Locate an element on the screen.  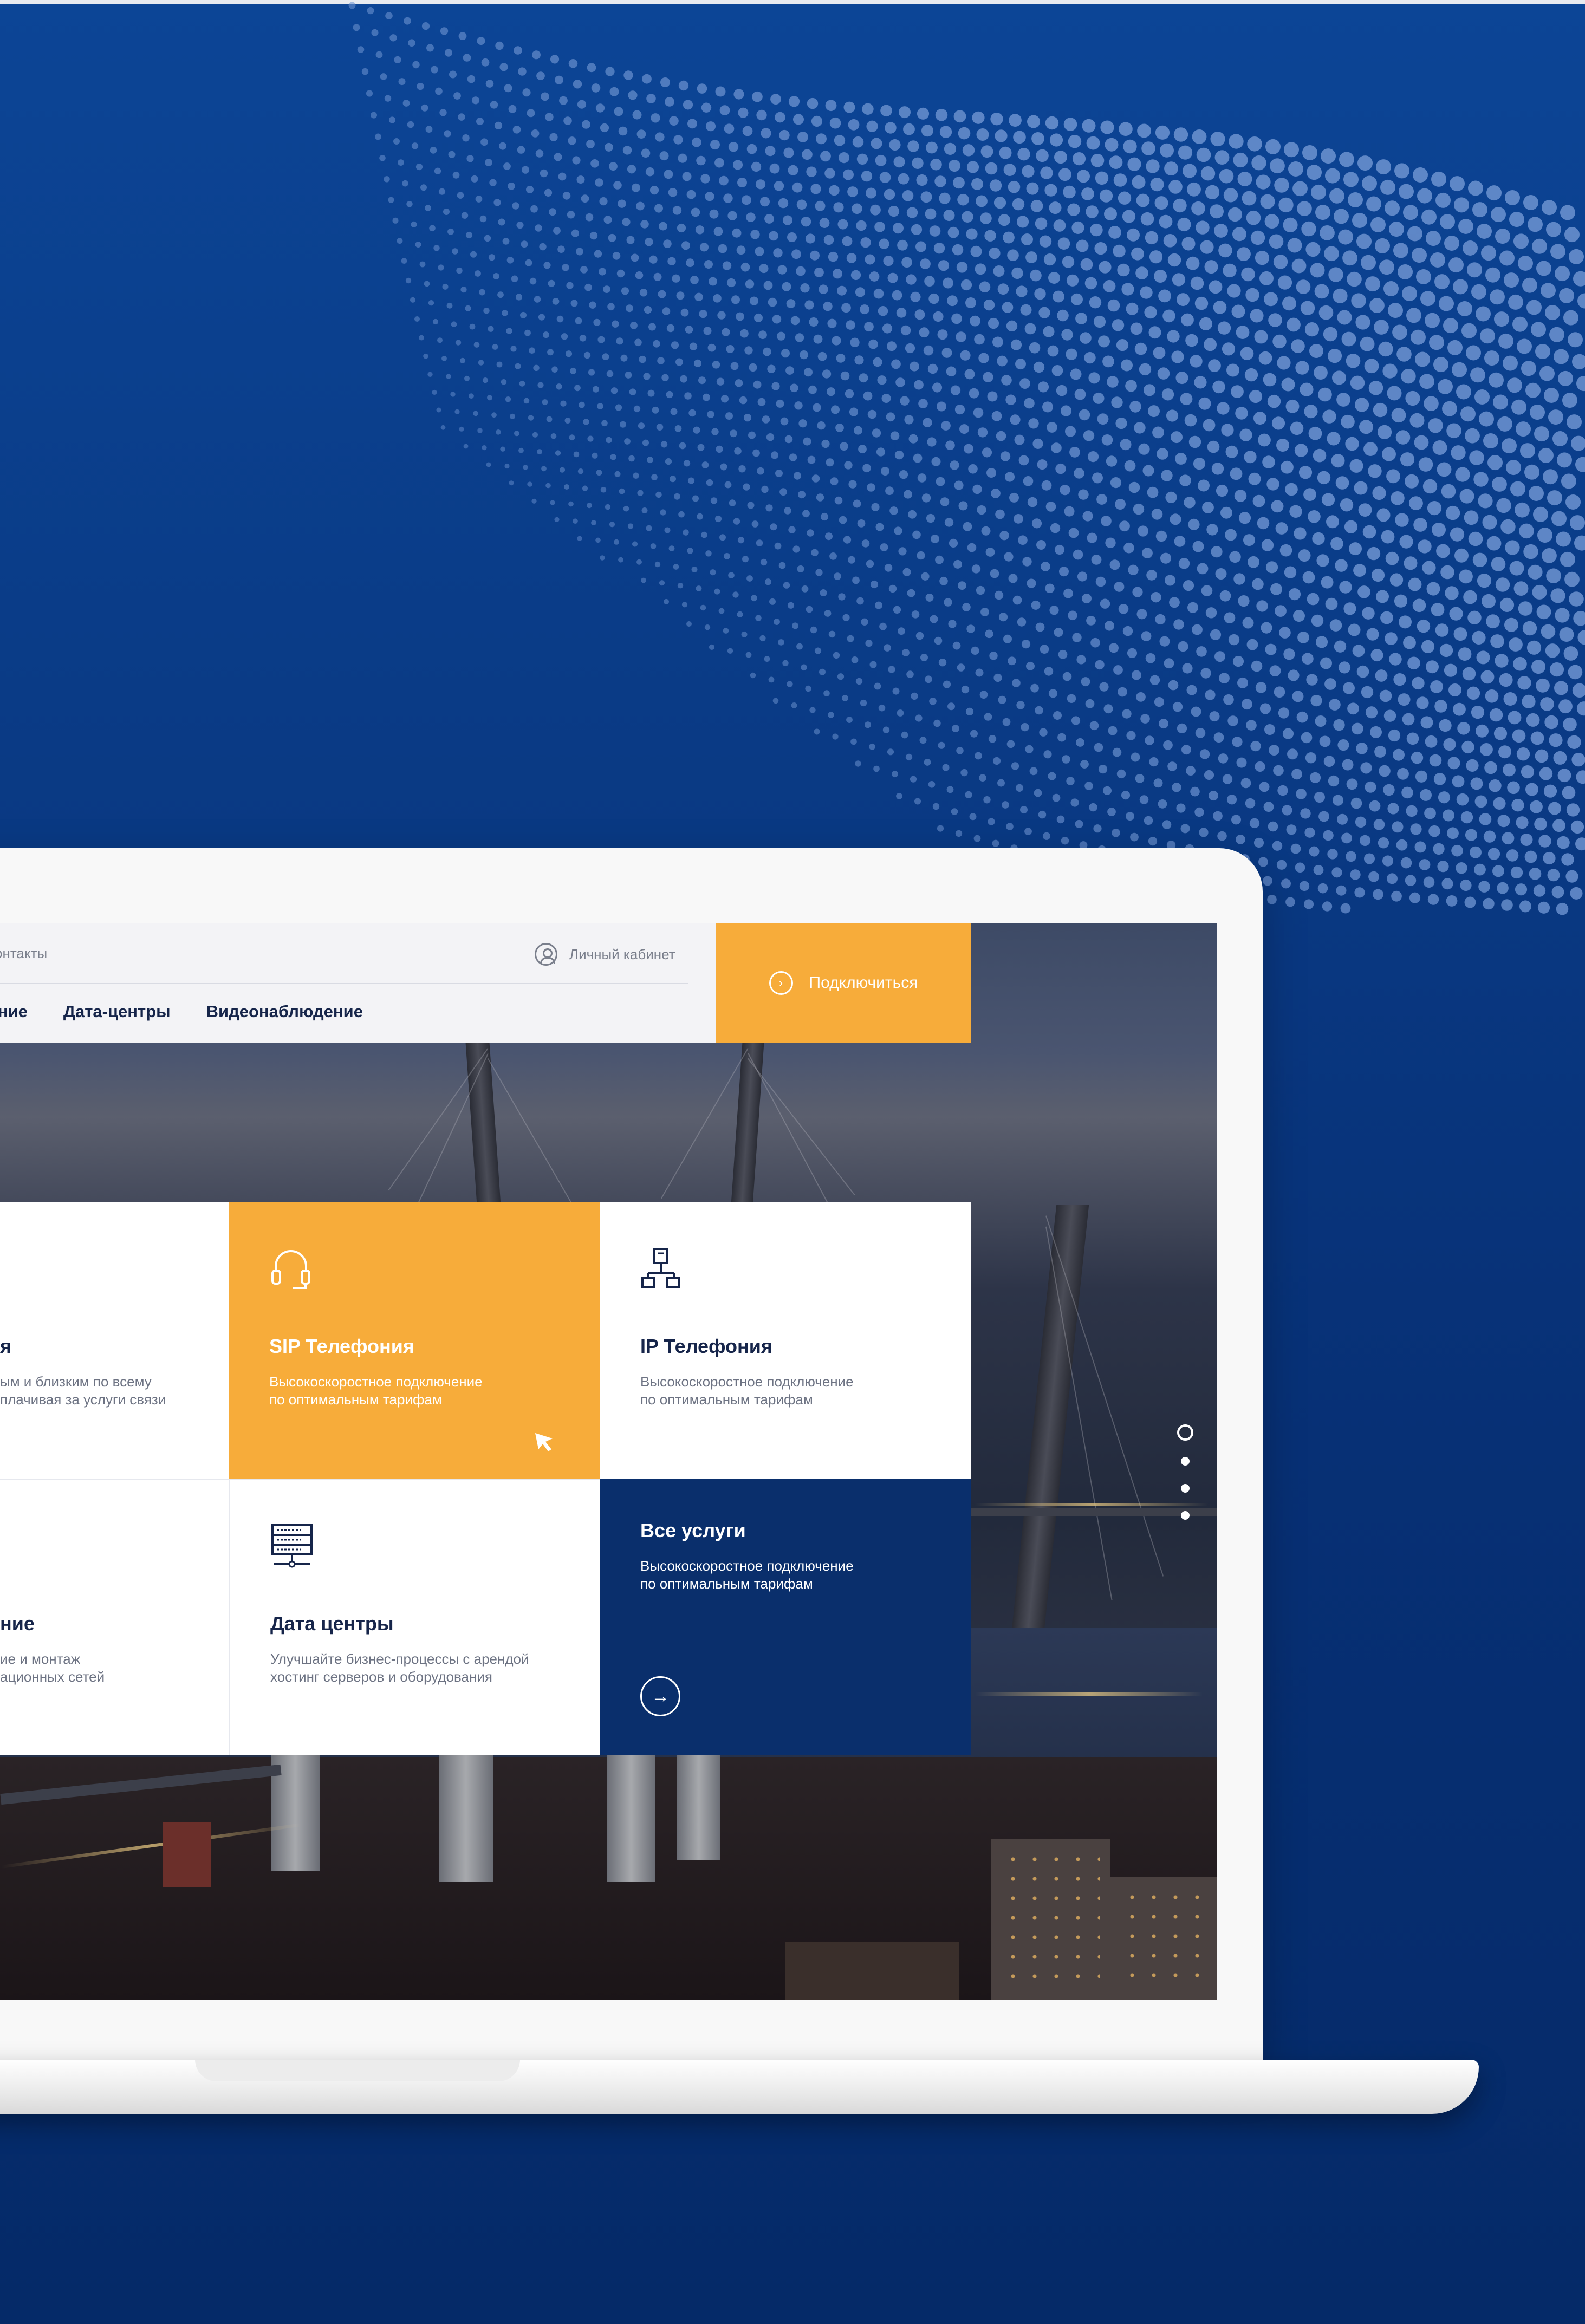
connect-button: › Подключиться is located at coordinates (843, 983).